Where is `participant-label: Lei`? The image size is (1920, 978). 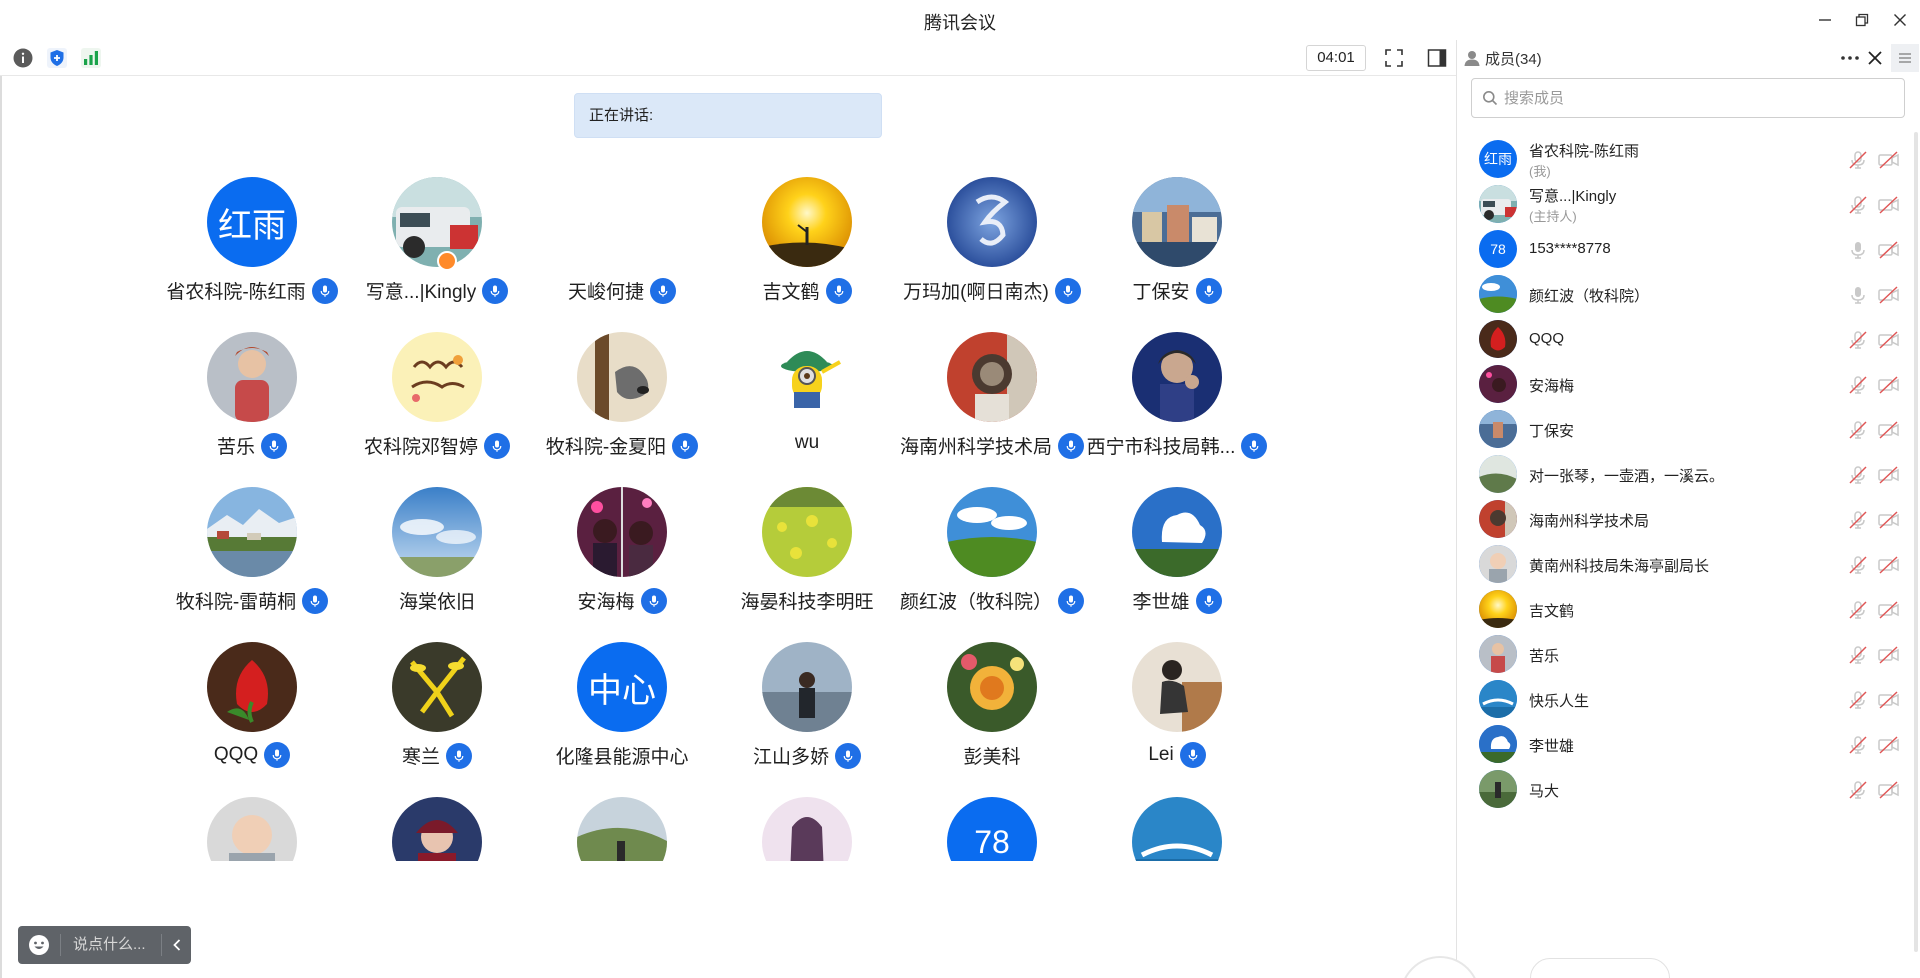 participant-label: Lei is located at coordinates (1177, 755).